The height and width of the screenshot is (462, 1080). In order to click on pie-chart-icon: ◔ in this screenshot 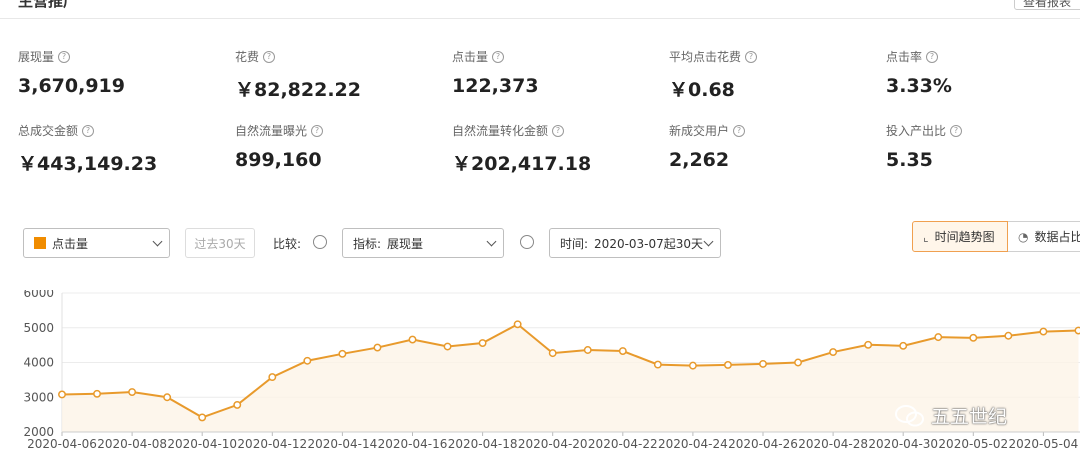, I will do `click(1023, 236)`.